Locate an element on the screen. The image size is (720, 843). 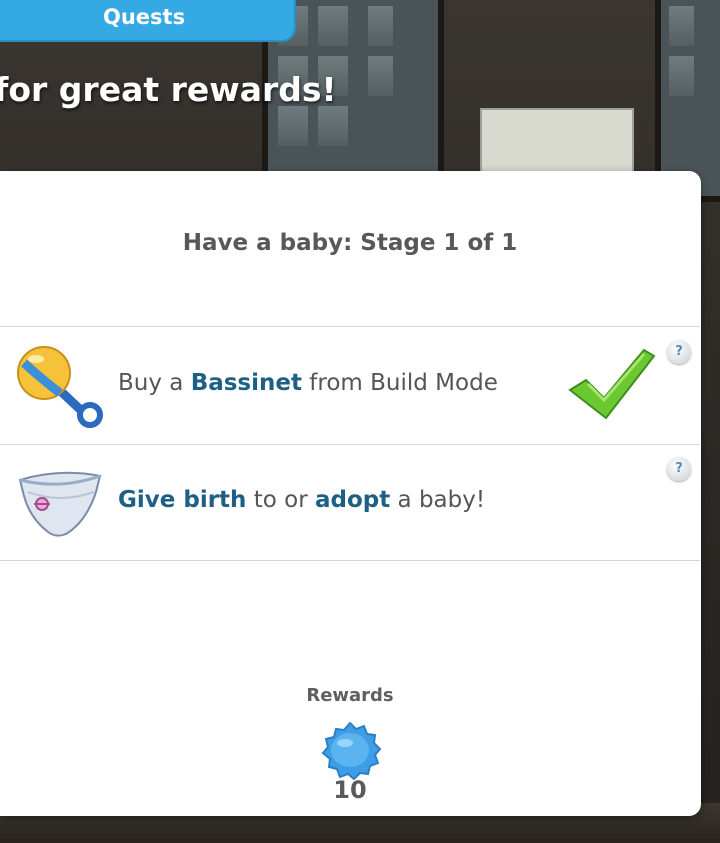
tab-quests: Quests is located at coordinates (148, 21).